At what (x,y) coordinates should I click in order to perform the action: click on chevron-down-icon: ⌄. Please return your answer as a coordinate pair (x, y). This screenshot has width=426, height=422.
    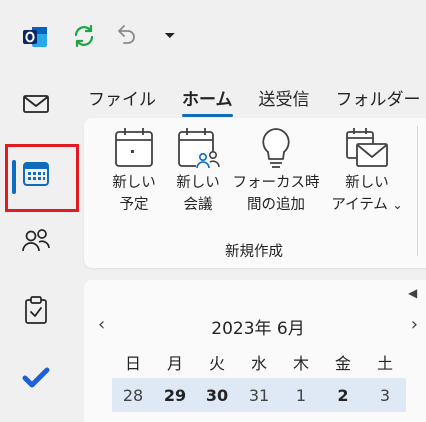
    Looking at the image, I should click on (397, 205).